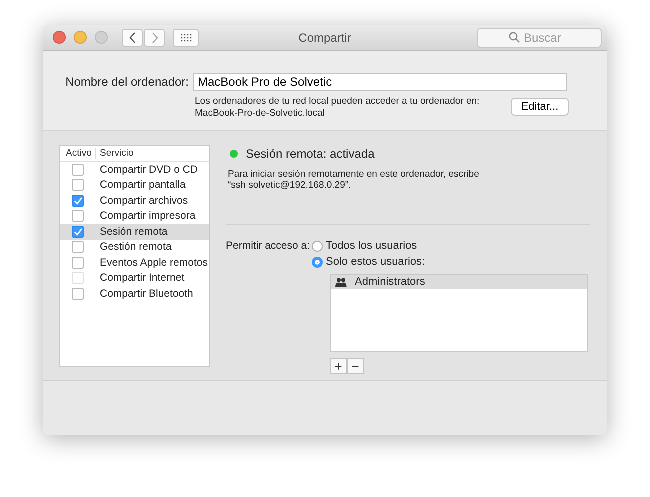  Describe the element at coordinates (338, 102) in the screenshot. I see `info-text: Los ordenadores de tu red local pueden acceder a tu ordenador en:` at that location.